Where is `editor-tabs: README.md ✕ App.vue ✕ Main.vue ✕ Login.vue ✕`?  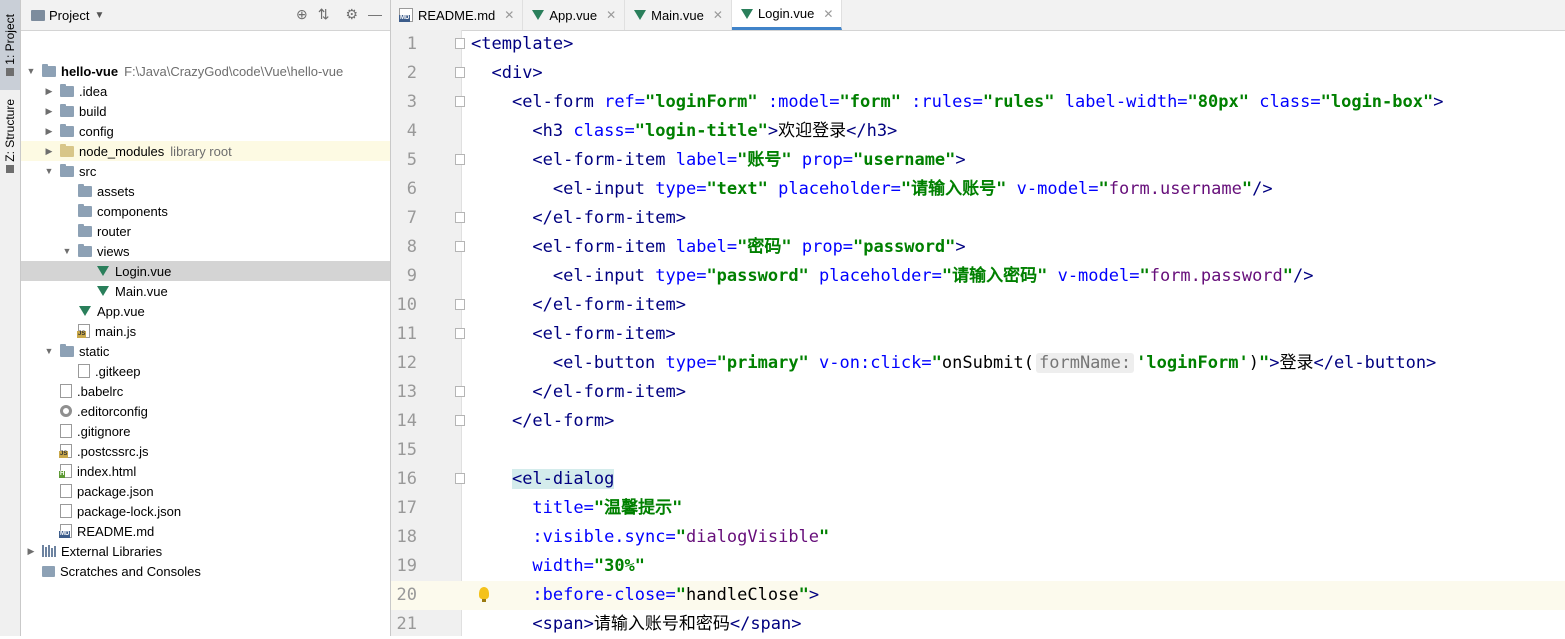
editor-tabs: README.md ✕ App.vue ✕ Main.vue ✕ Login.vue ✕ is located at coordinates (978, 15).